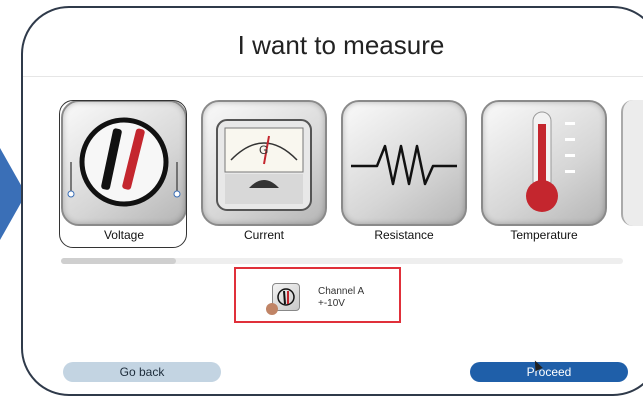 This screenshot has width=643, height=396. I want to click on option-temperature: Temperature, so click(544, 174).